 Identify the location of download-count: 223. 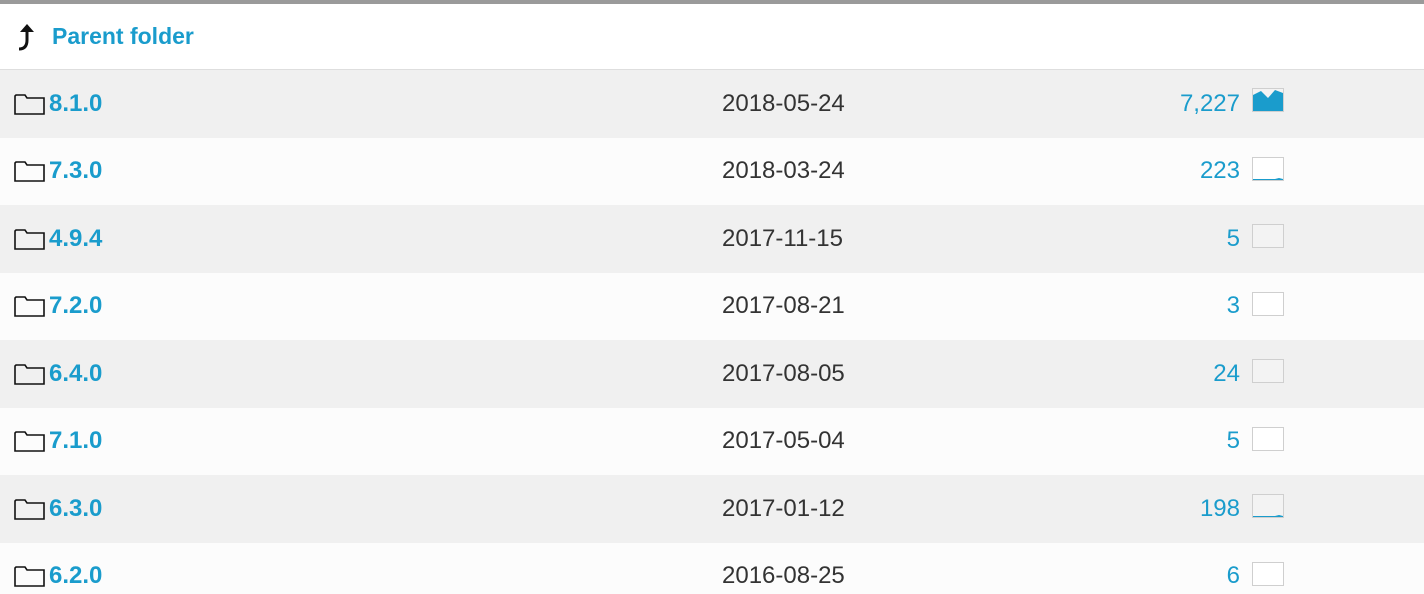
(1220, 171).